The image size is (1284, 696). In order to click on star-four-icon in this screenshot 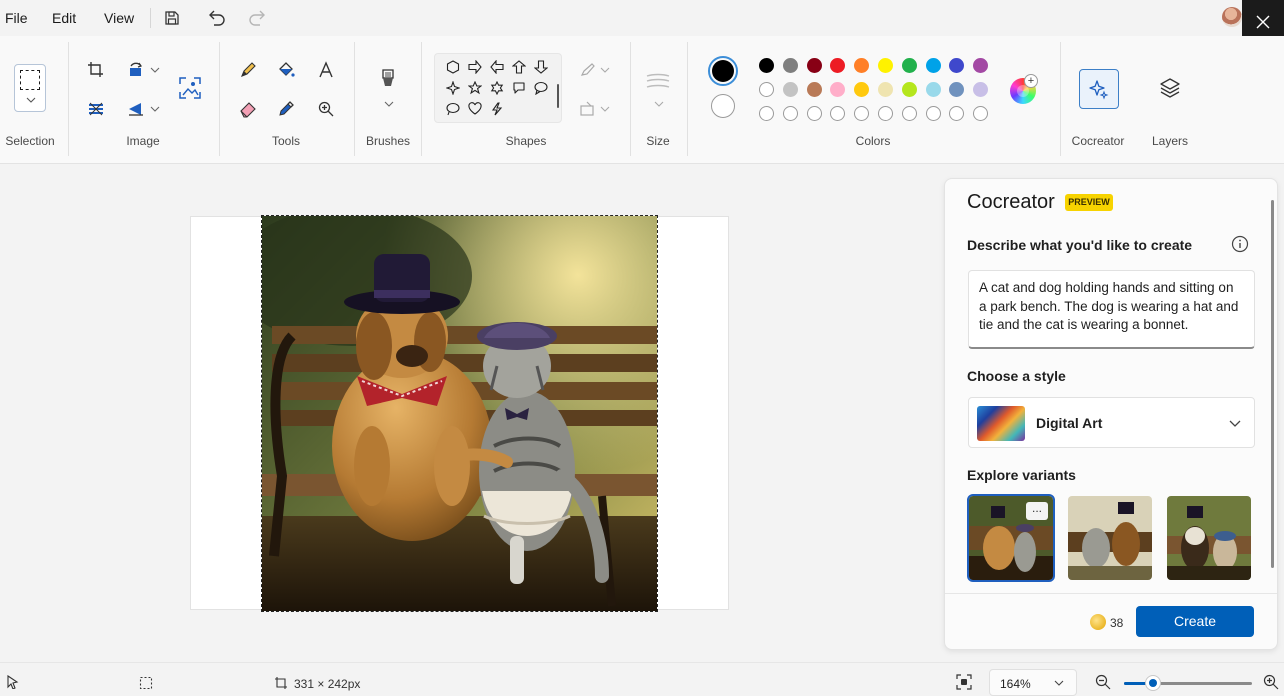, I will do `click(453, 88)`.